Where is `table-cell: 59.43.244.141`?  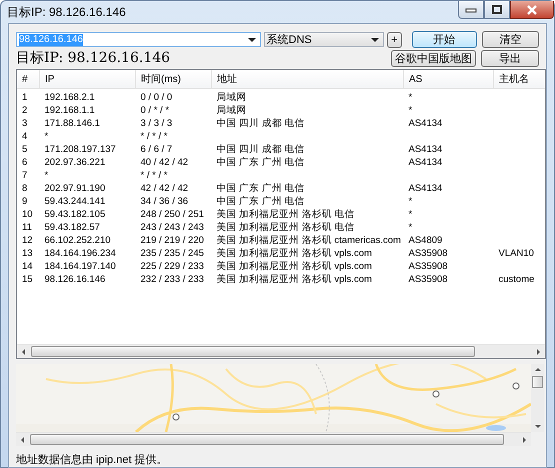
table-cell: 59.43.244.141 is located at coordinates (75, 201).